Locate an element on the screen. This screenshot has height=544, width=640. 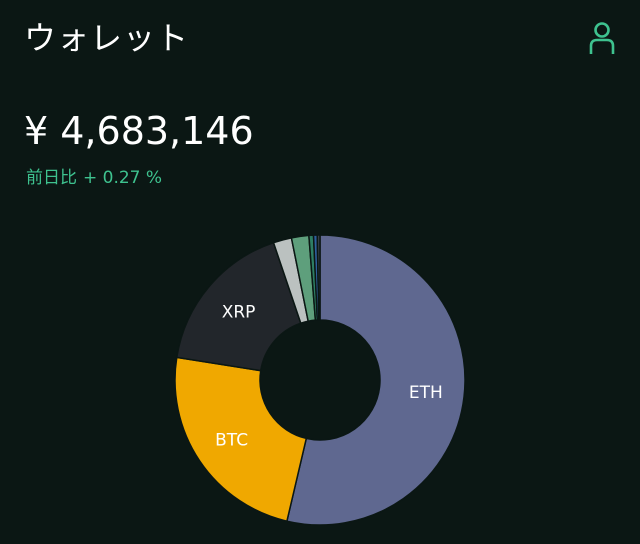
person-outline-icon is located at coordinates (602, 38).